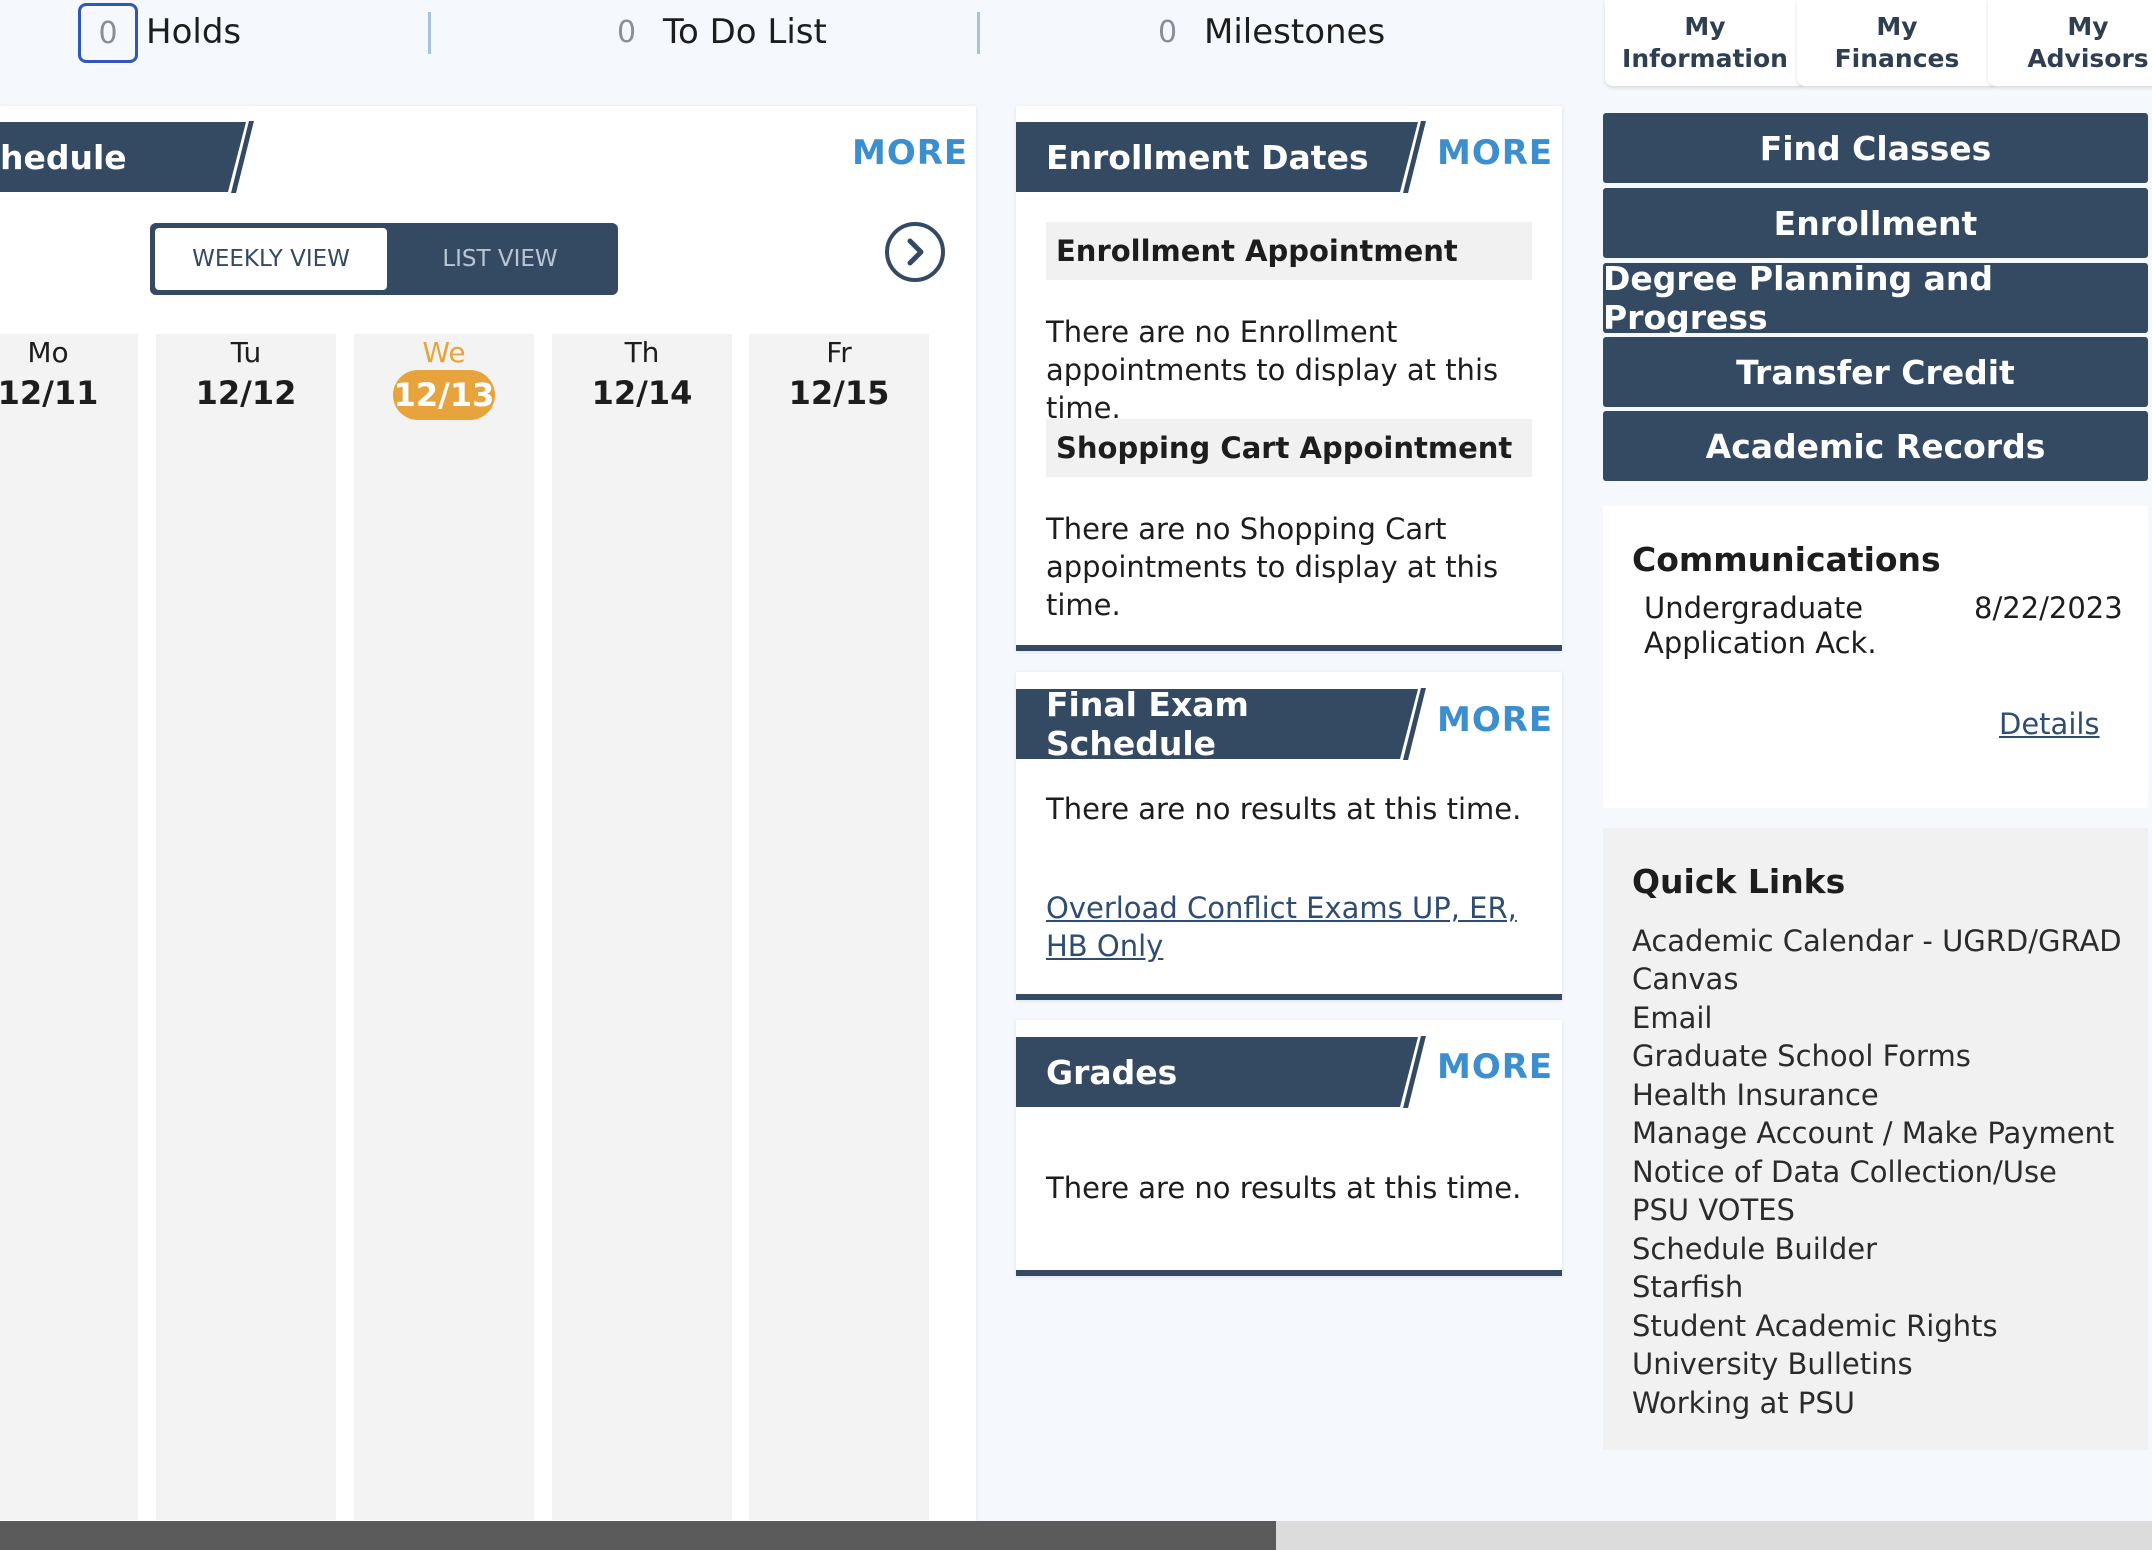  What do you see at coordinates (48, 352) in the screenshot?
I see `day-name: Mo` at bounding box center [48, 352].